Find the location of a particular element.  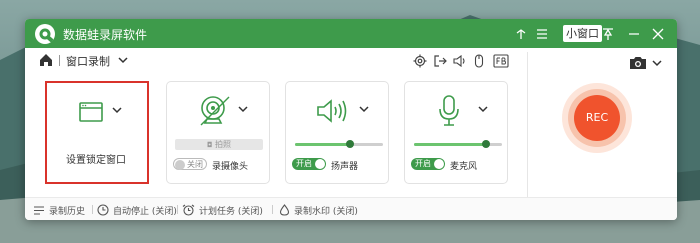

schedule-task-button: 计划任务 (关闭) is located at coordinates (222, 210).